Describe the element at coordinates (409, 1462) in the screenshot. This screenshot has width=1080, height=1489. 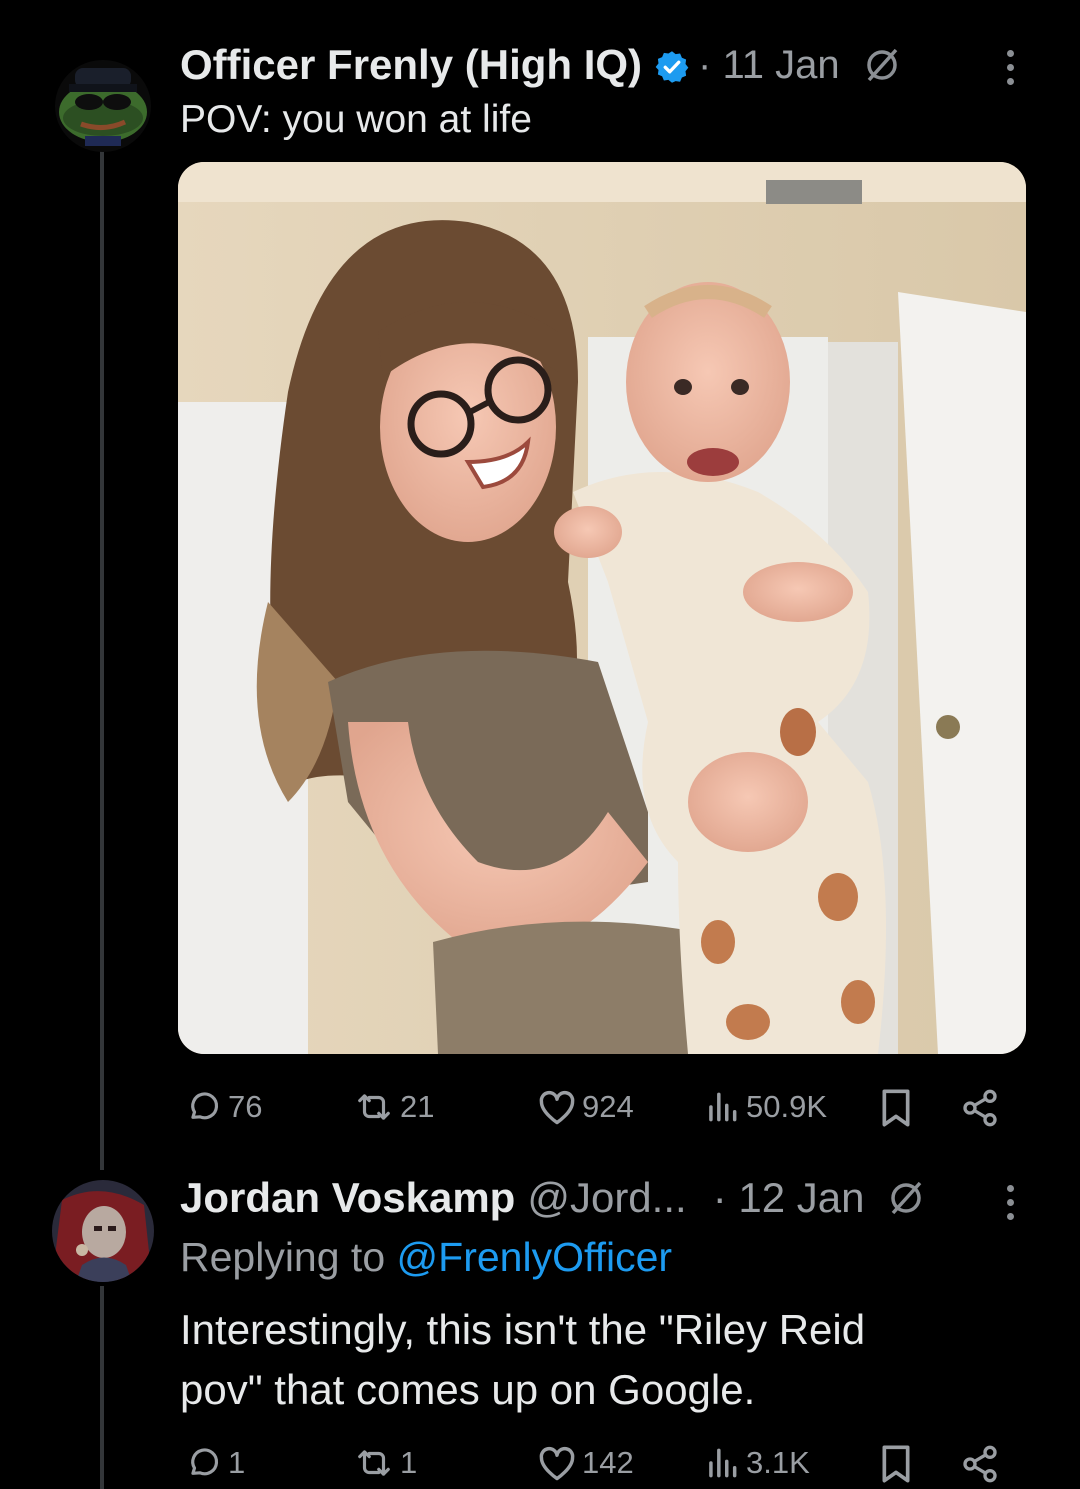
I see `repost-count: 1` at that location.